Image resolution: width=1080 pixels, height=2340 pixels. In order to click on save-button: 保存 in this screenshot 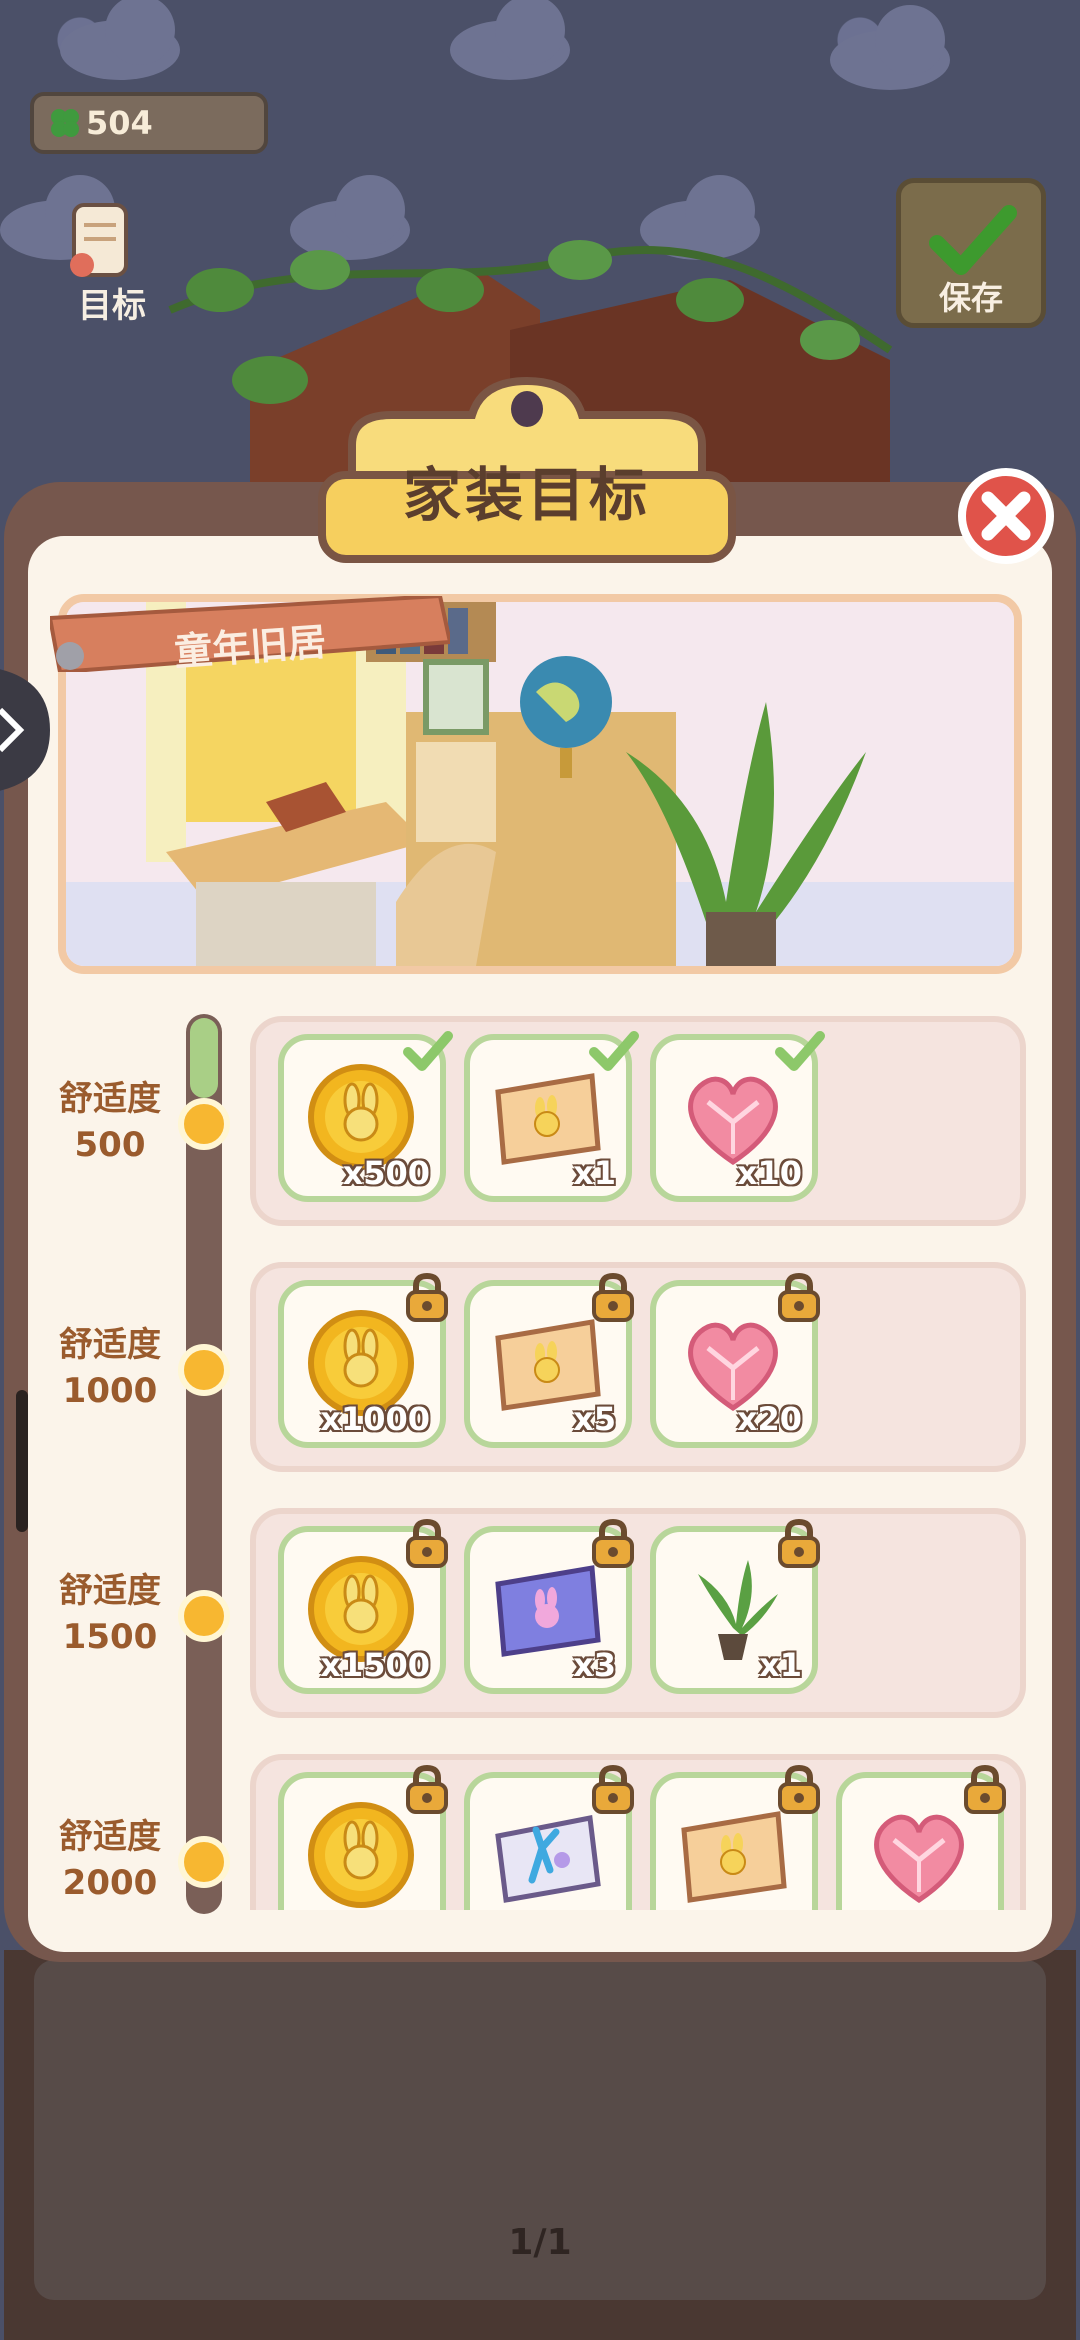, I will do `click(971, 253)`.